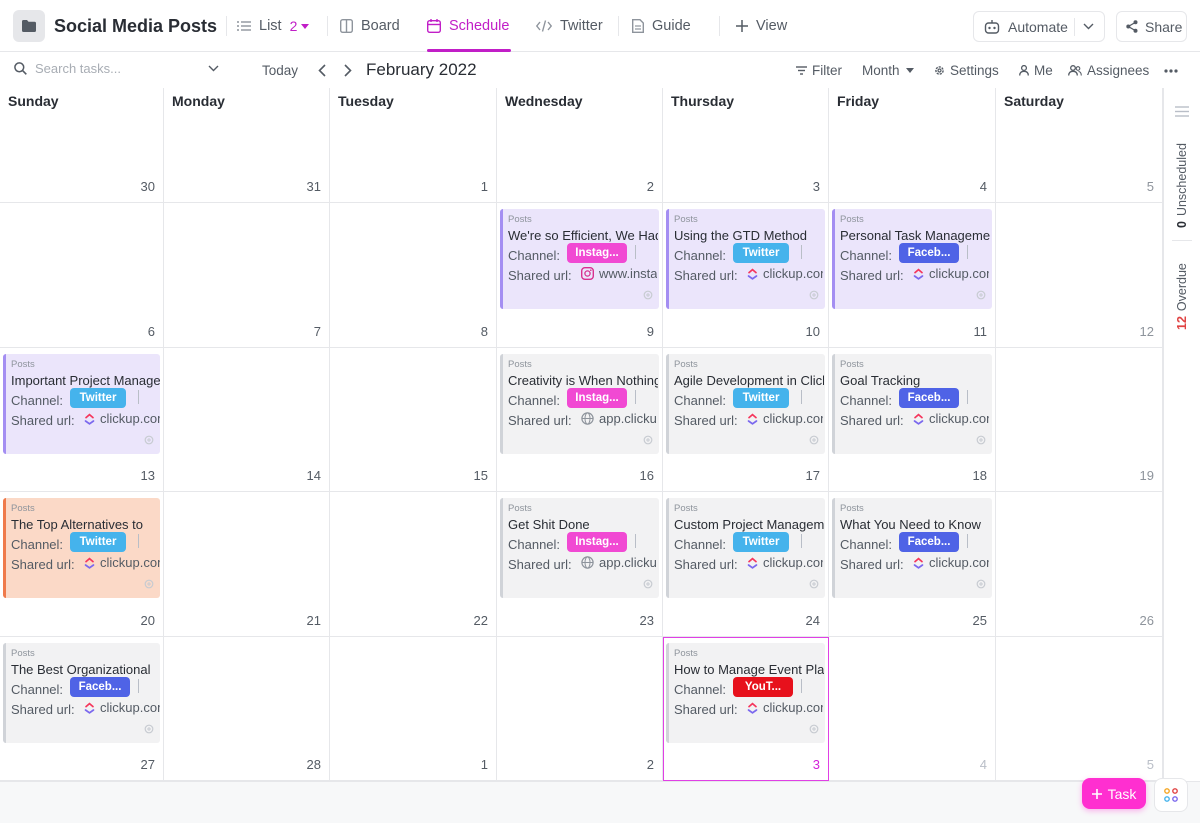  What do you see at coordinates (1171, 71) in the screenshot?
I see `more-icon` at bounding box center [1171, 71].